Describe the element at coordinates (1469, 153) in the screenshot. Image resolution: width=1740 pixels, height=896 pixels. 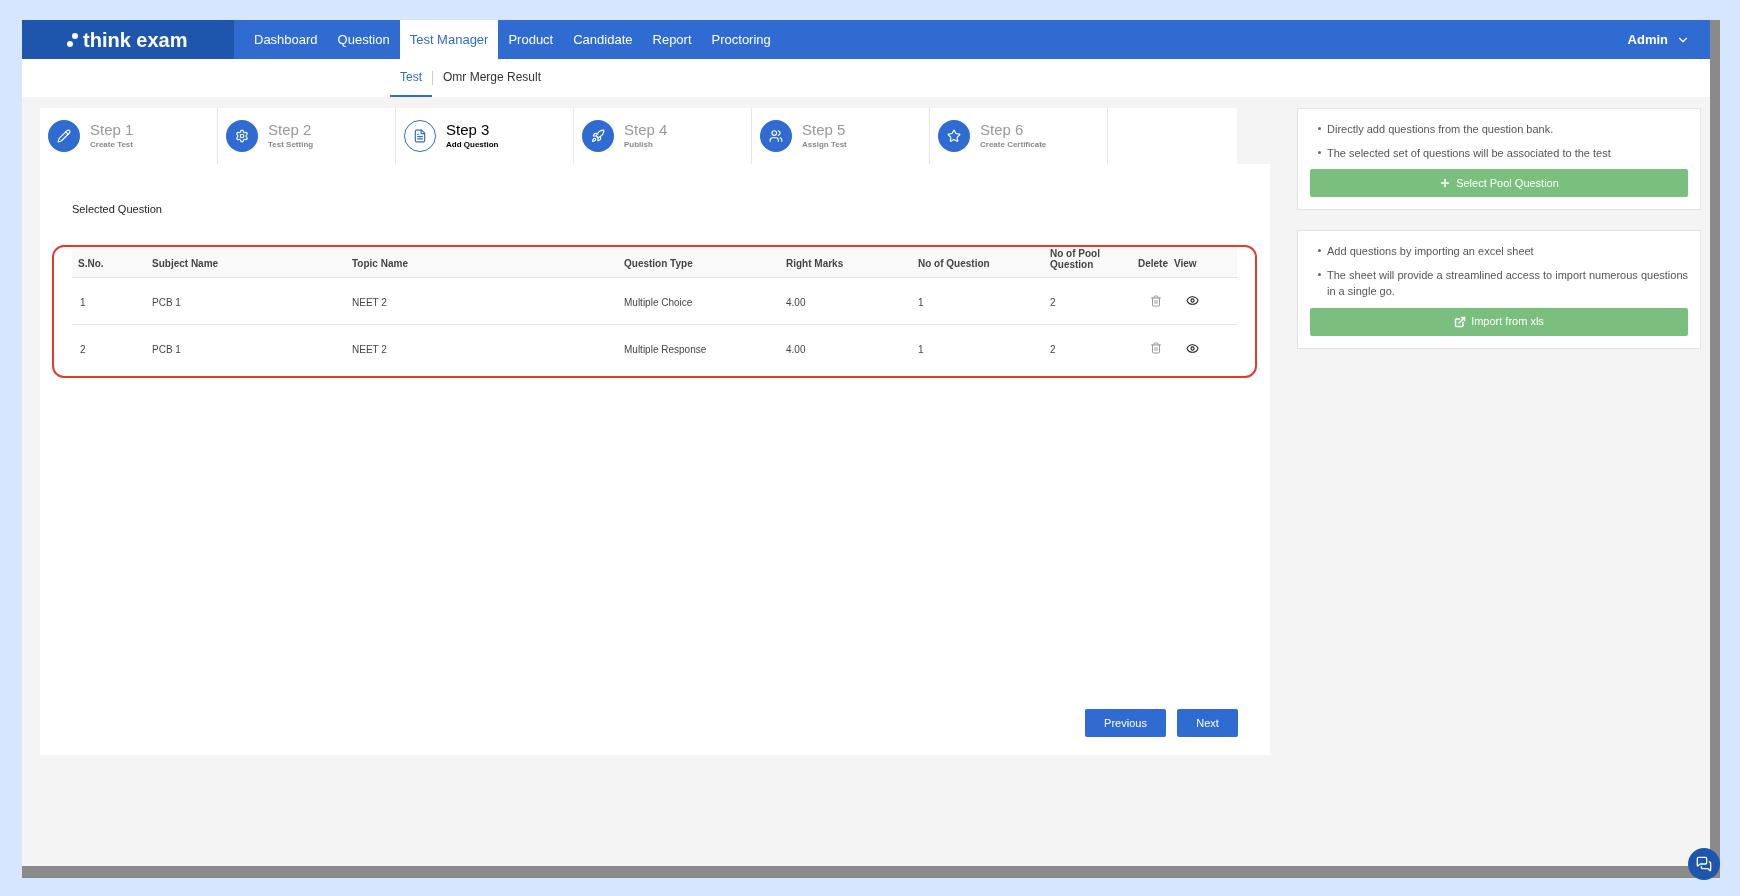
I see `info-text: The selected set of questions will be associated to the test` at that location.